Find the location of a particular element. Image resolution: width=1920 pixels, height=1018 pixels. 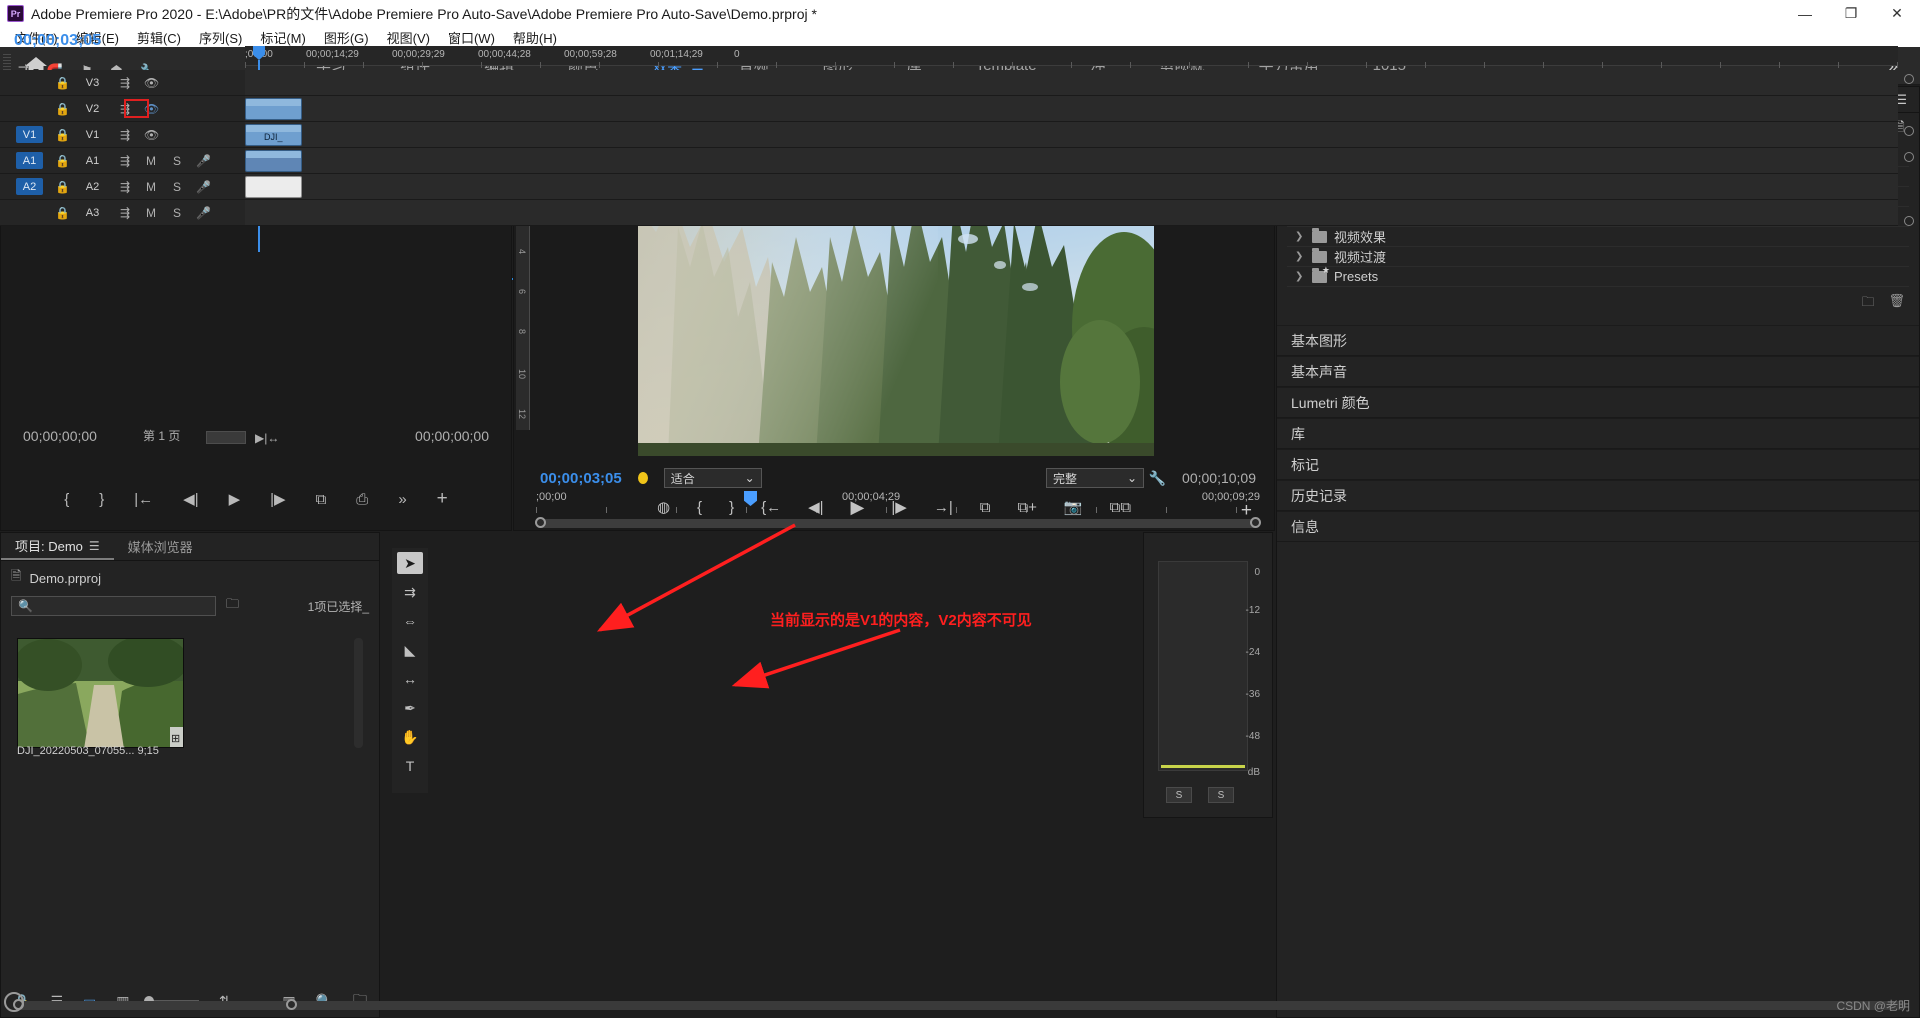

track-header-v2: 🔒 V2 ⇶ 👁 is located at coordinates (122, 109).